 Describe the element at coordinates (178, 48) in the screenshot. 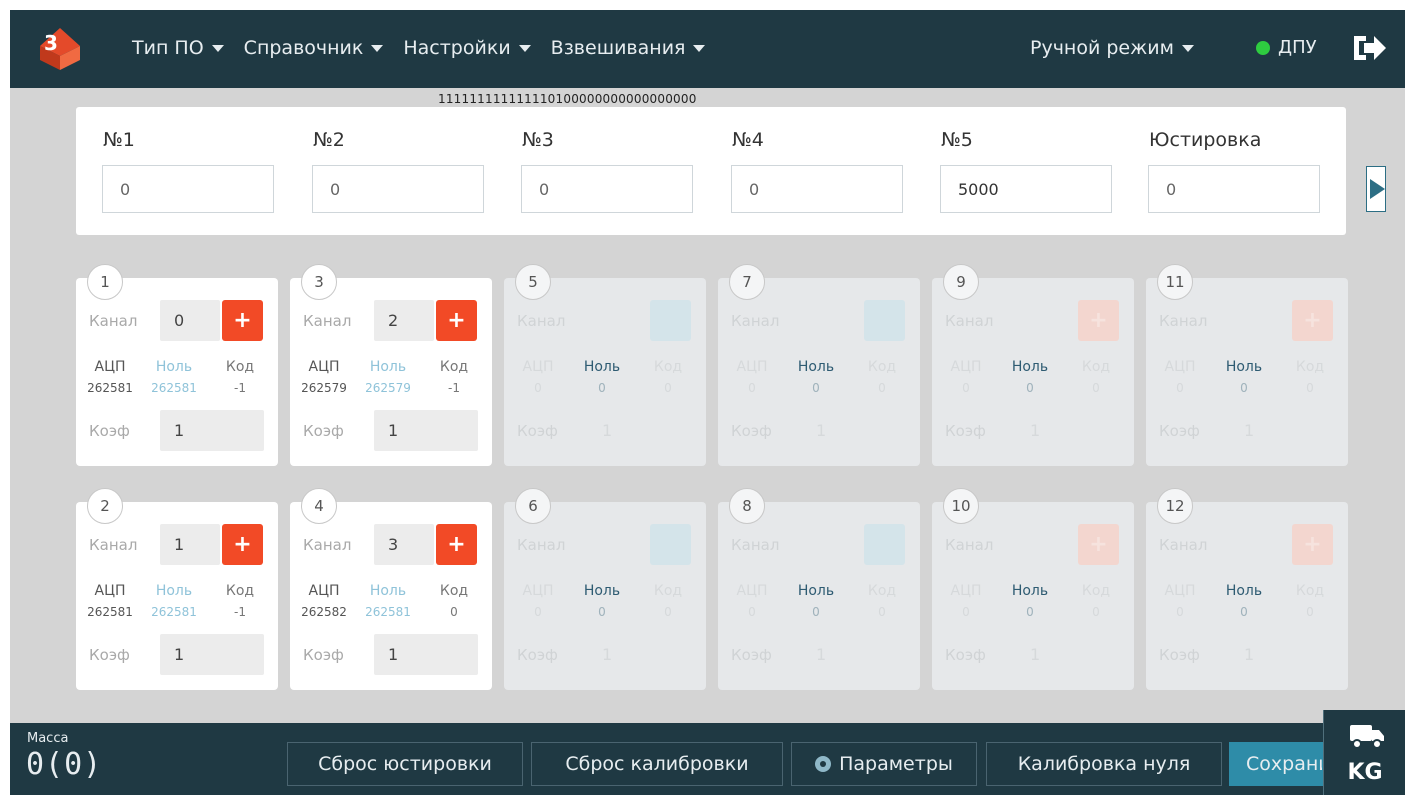

I see `nav-software-type: Тип ПО` at that location.